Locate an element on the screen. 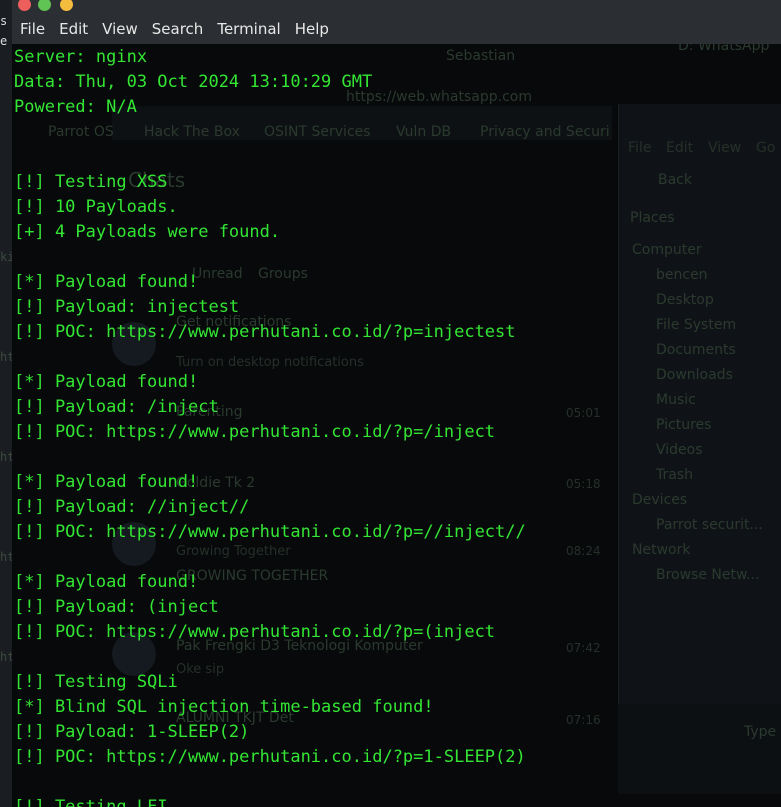 The width and height of the screenshot is (781, 807). window-titlebar is located at coordinates (396, 7).